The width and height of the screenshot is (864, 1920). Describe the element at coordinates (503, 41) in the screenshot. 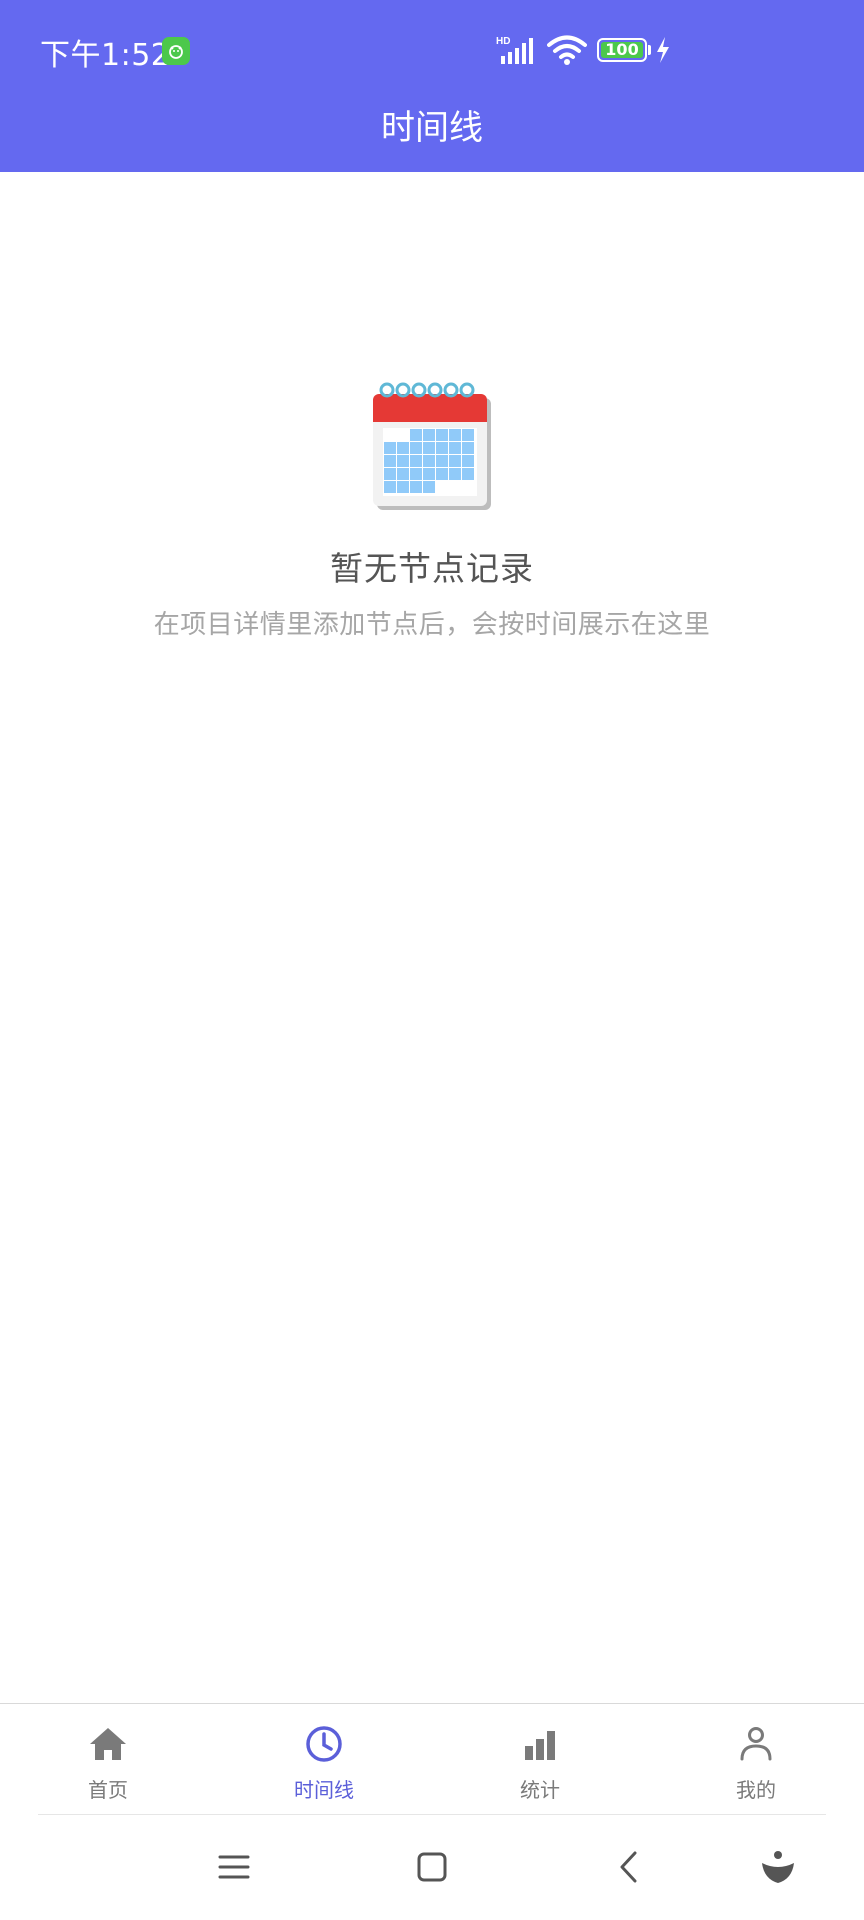

I see `svg-text: HD` at that location.